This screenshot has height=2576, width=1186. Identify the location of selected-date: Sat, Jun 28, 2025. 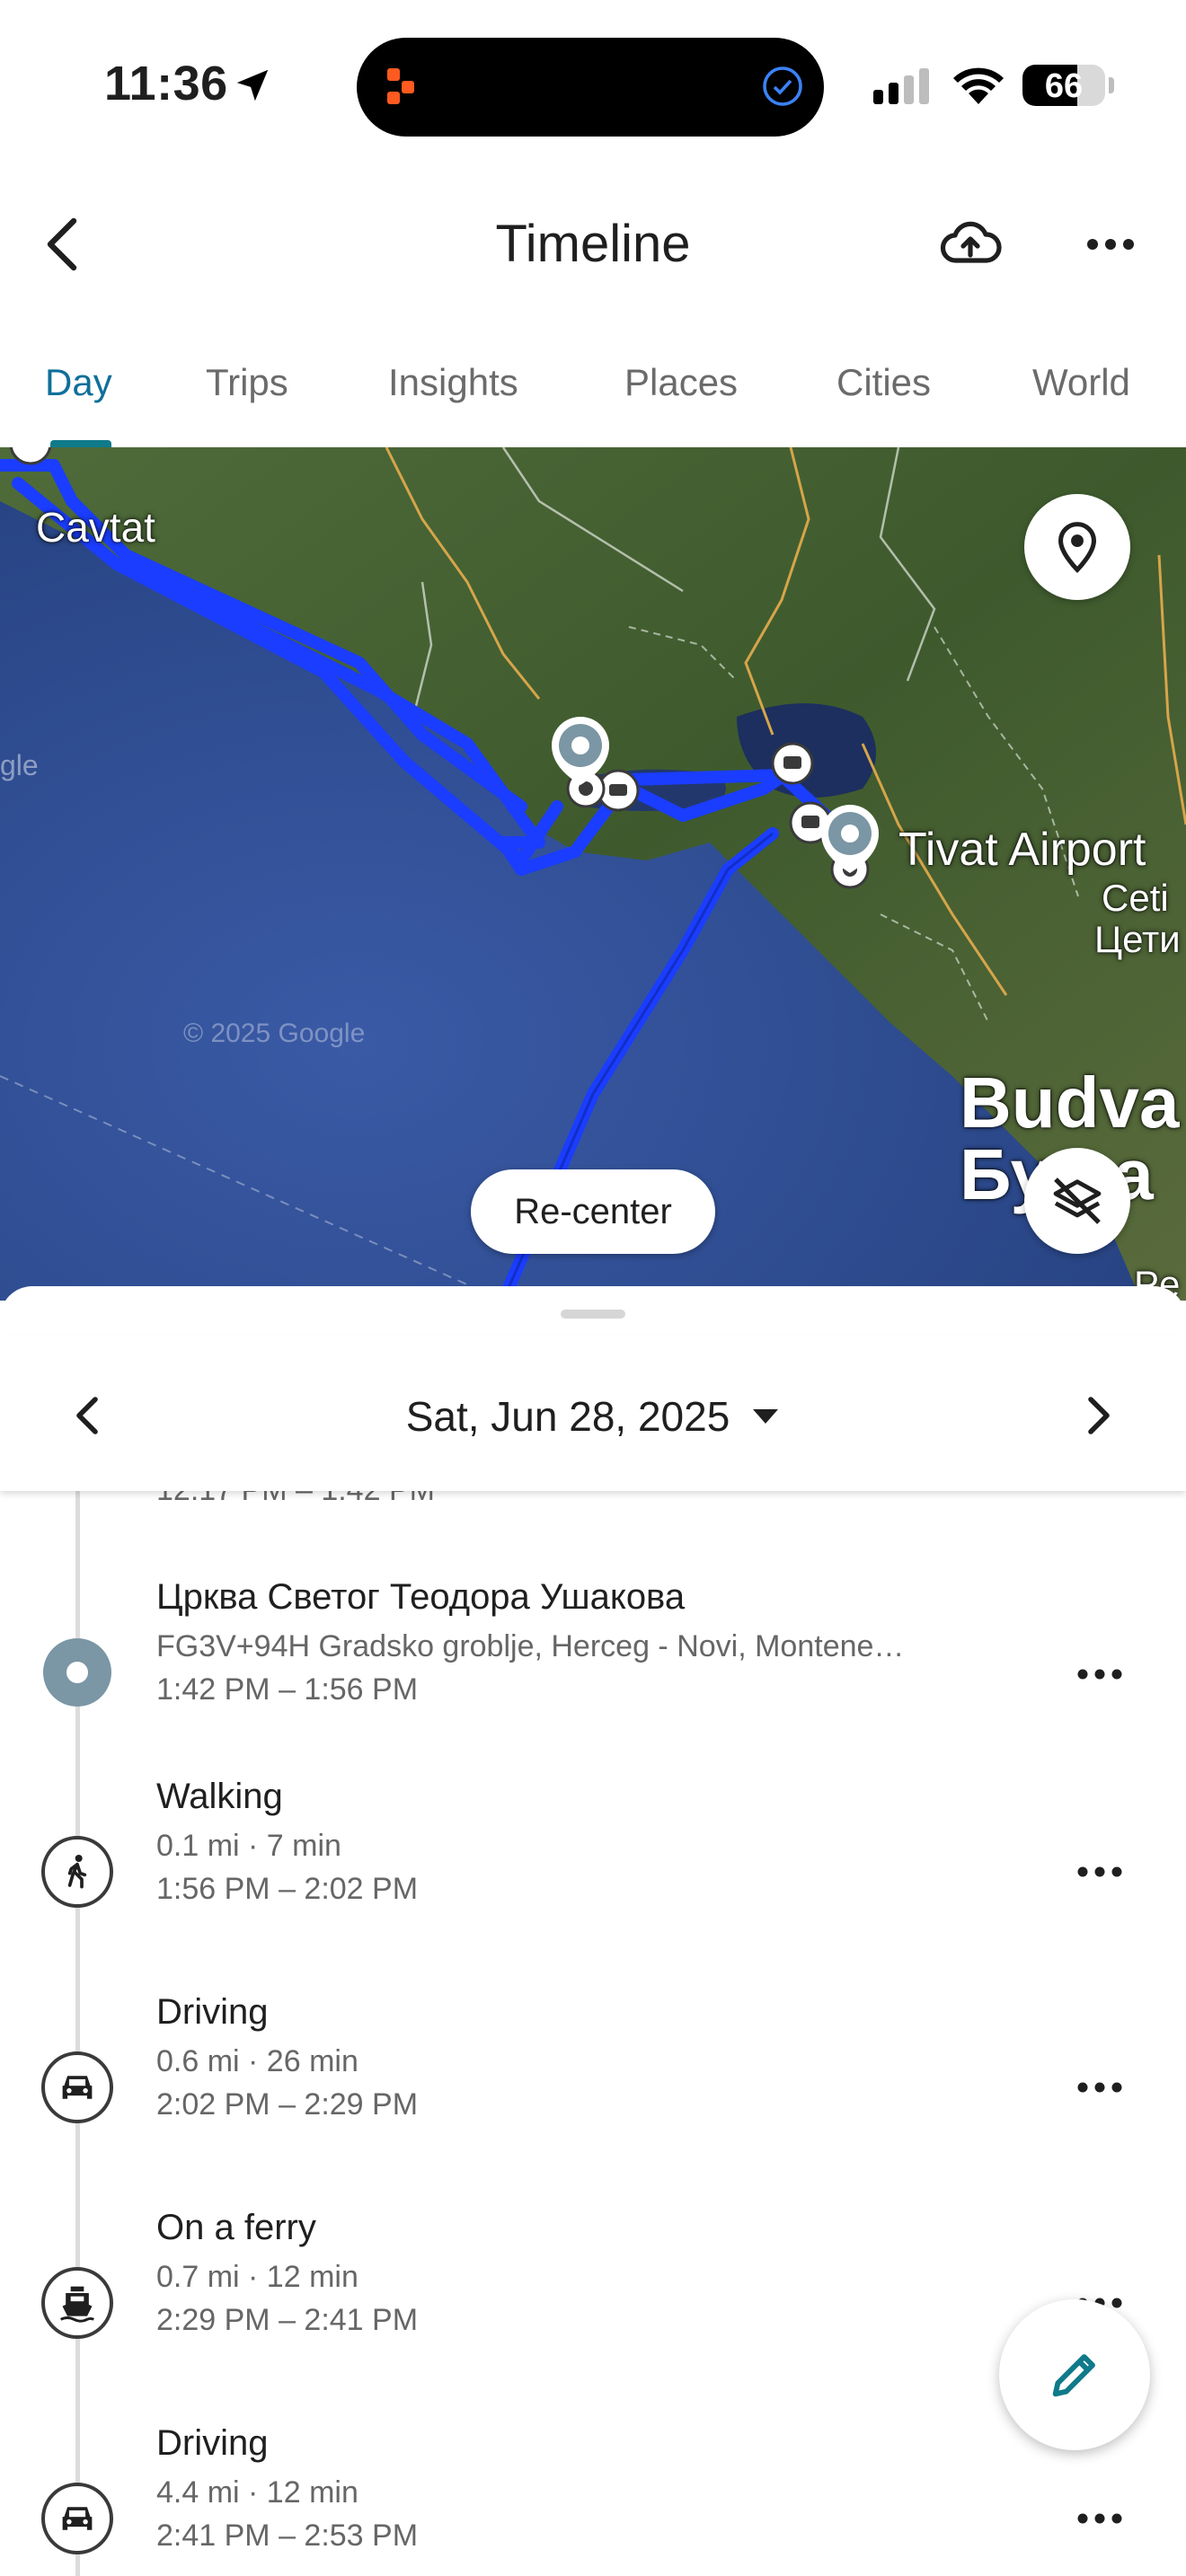
(567, 1416).